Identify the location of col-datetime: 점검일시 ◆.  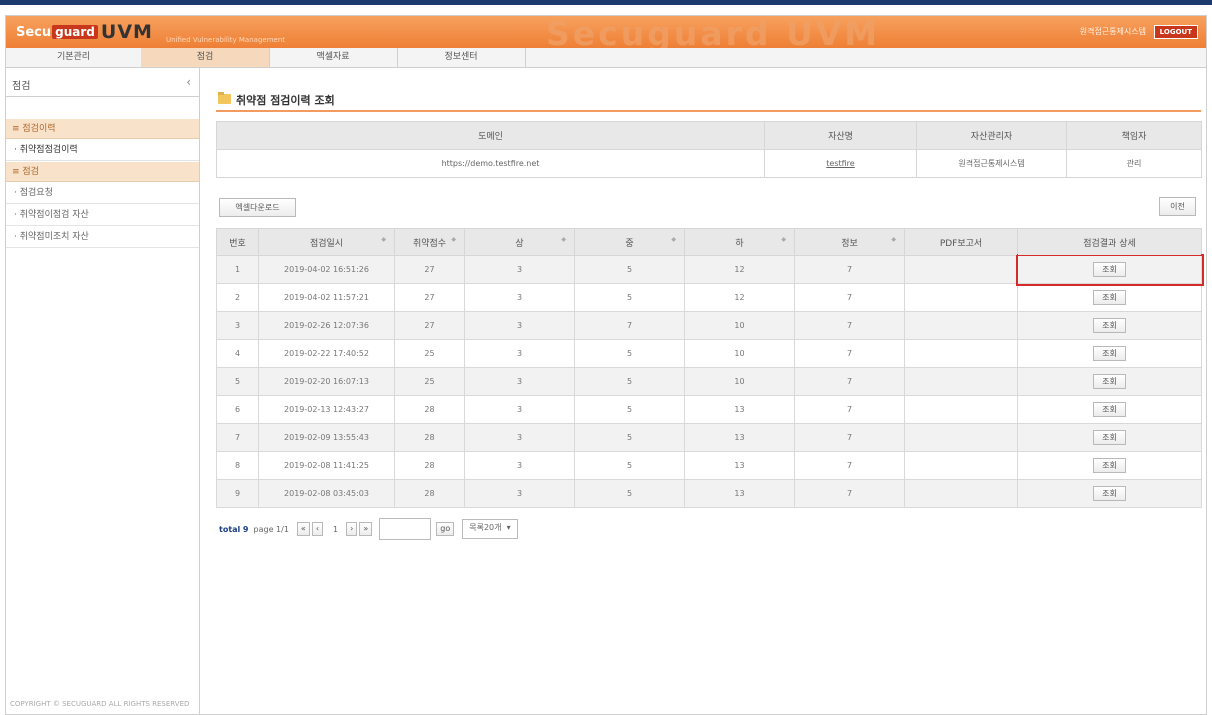
(326, 242).